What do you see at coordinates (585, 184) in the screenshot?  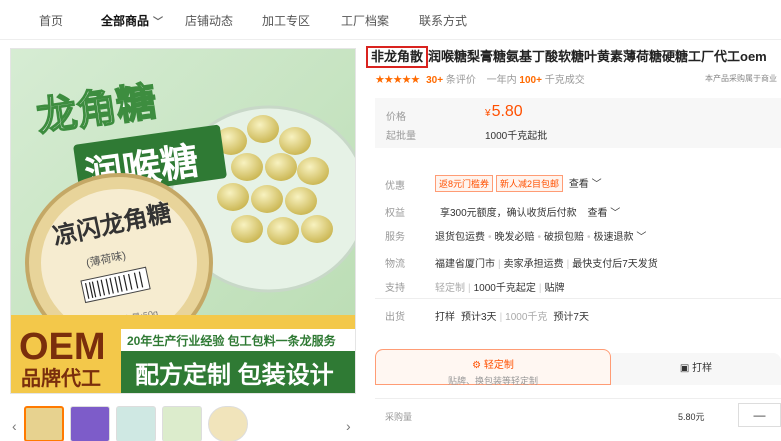 I see `discount-view-link: 查看 ﹀` at bounding box center [585, 184].